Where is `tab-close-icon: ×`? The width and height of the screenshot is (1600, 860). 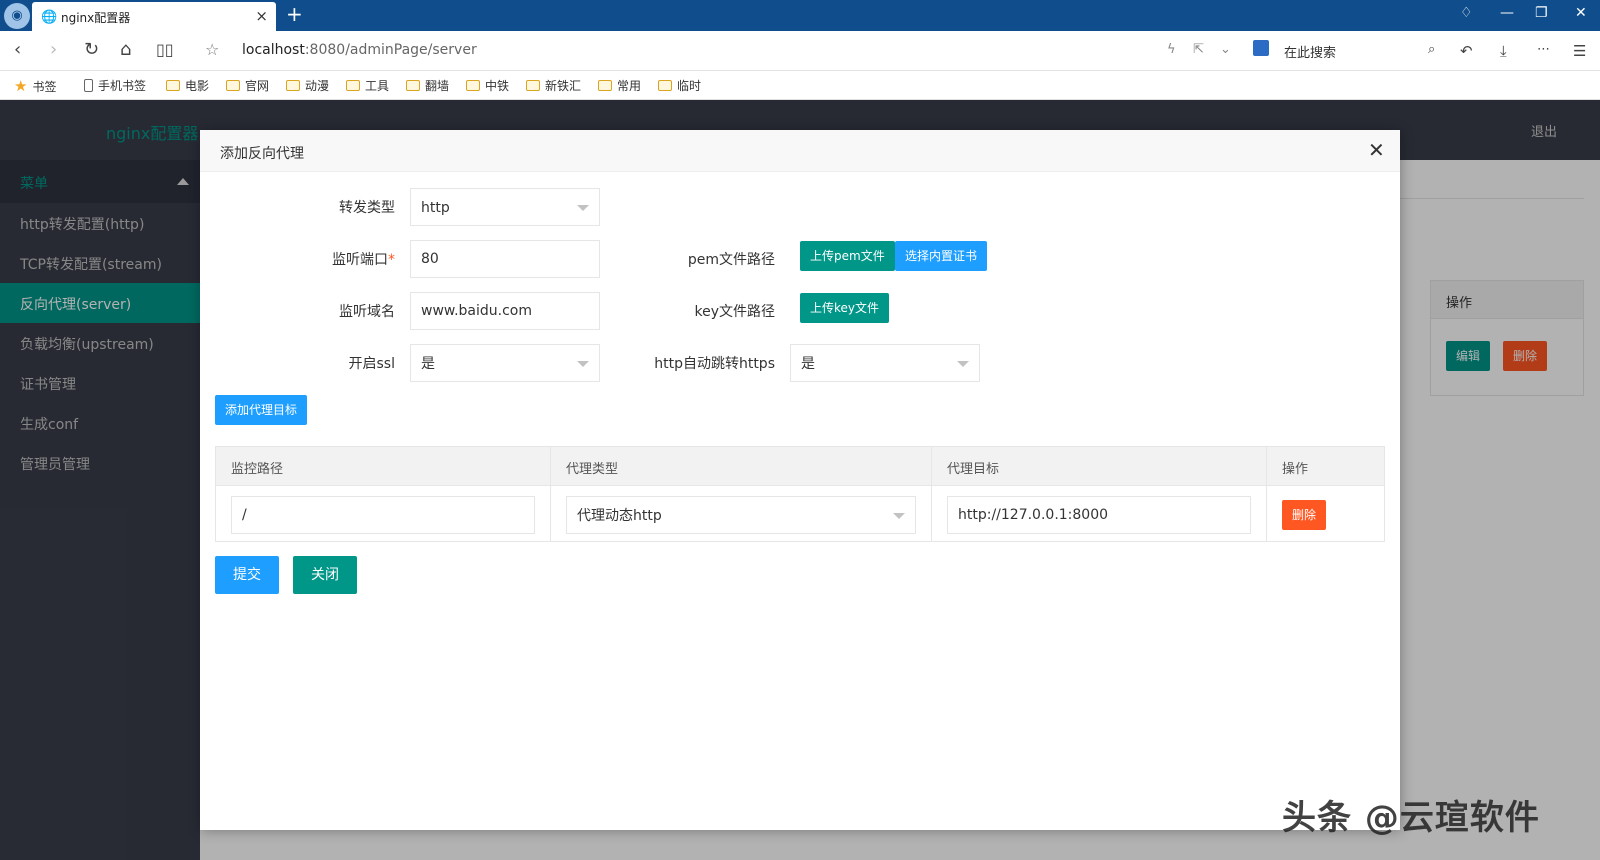 tab-close-icon: × is located at coordinates (261, 16).